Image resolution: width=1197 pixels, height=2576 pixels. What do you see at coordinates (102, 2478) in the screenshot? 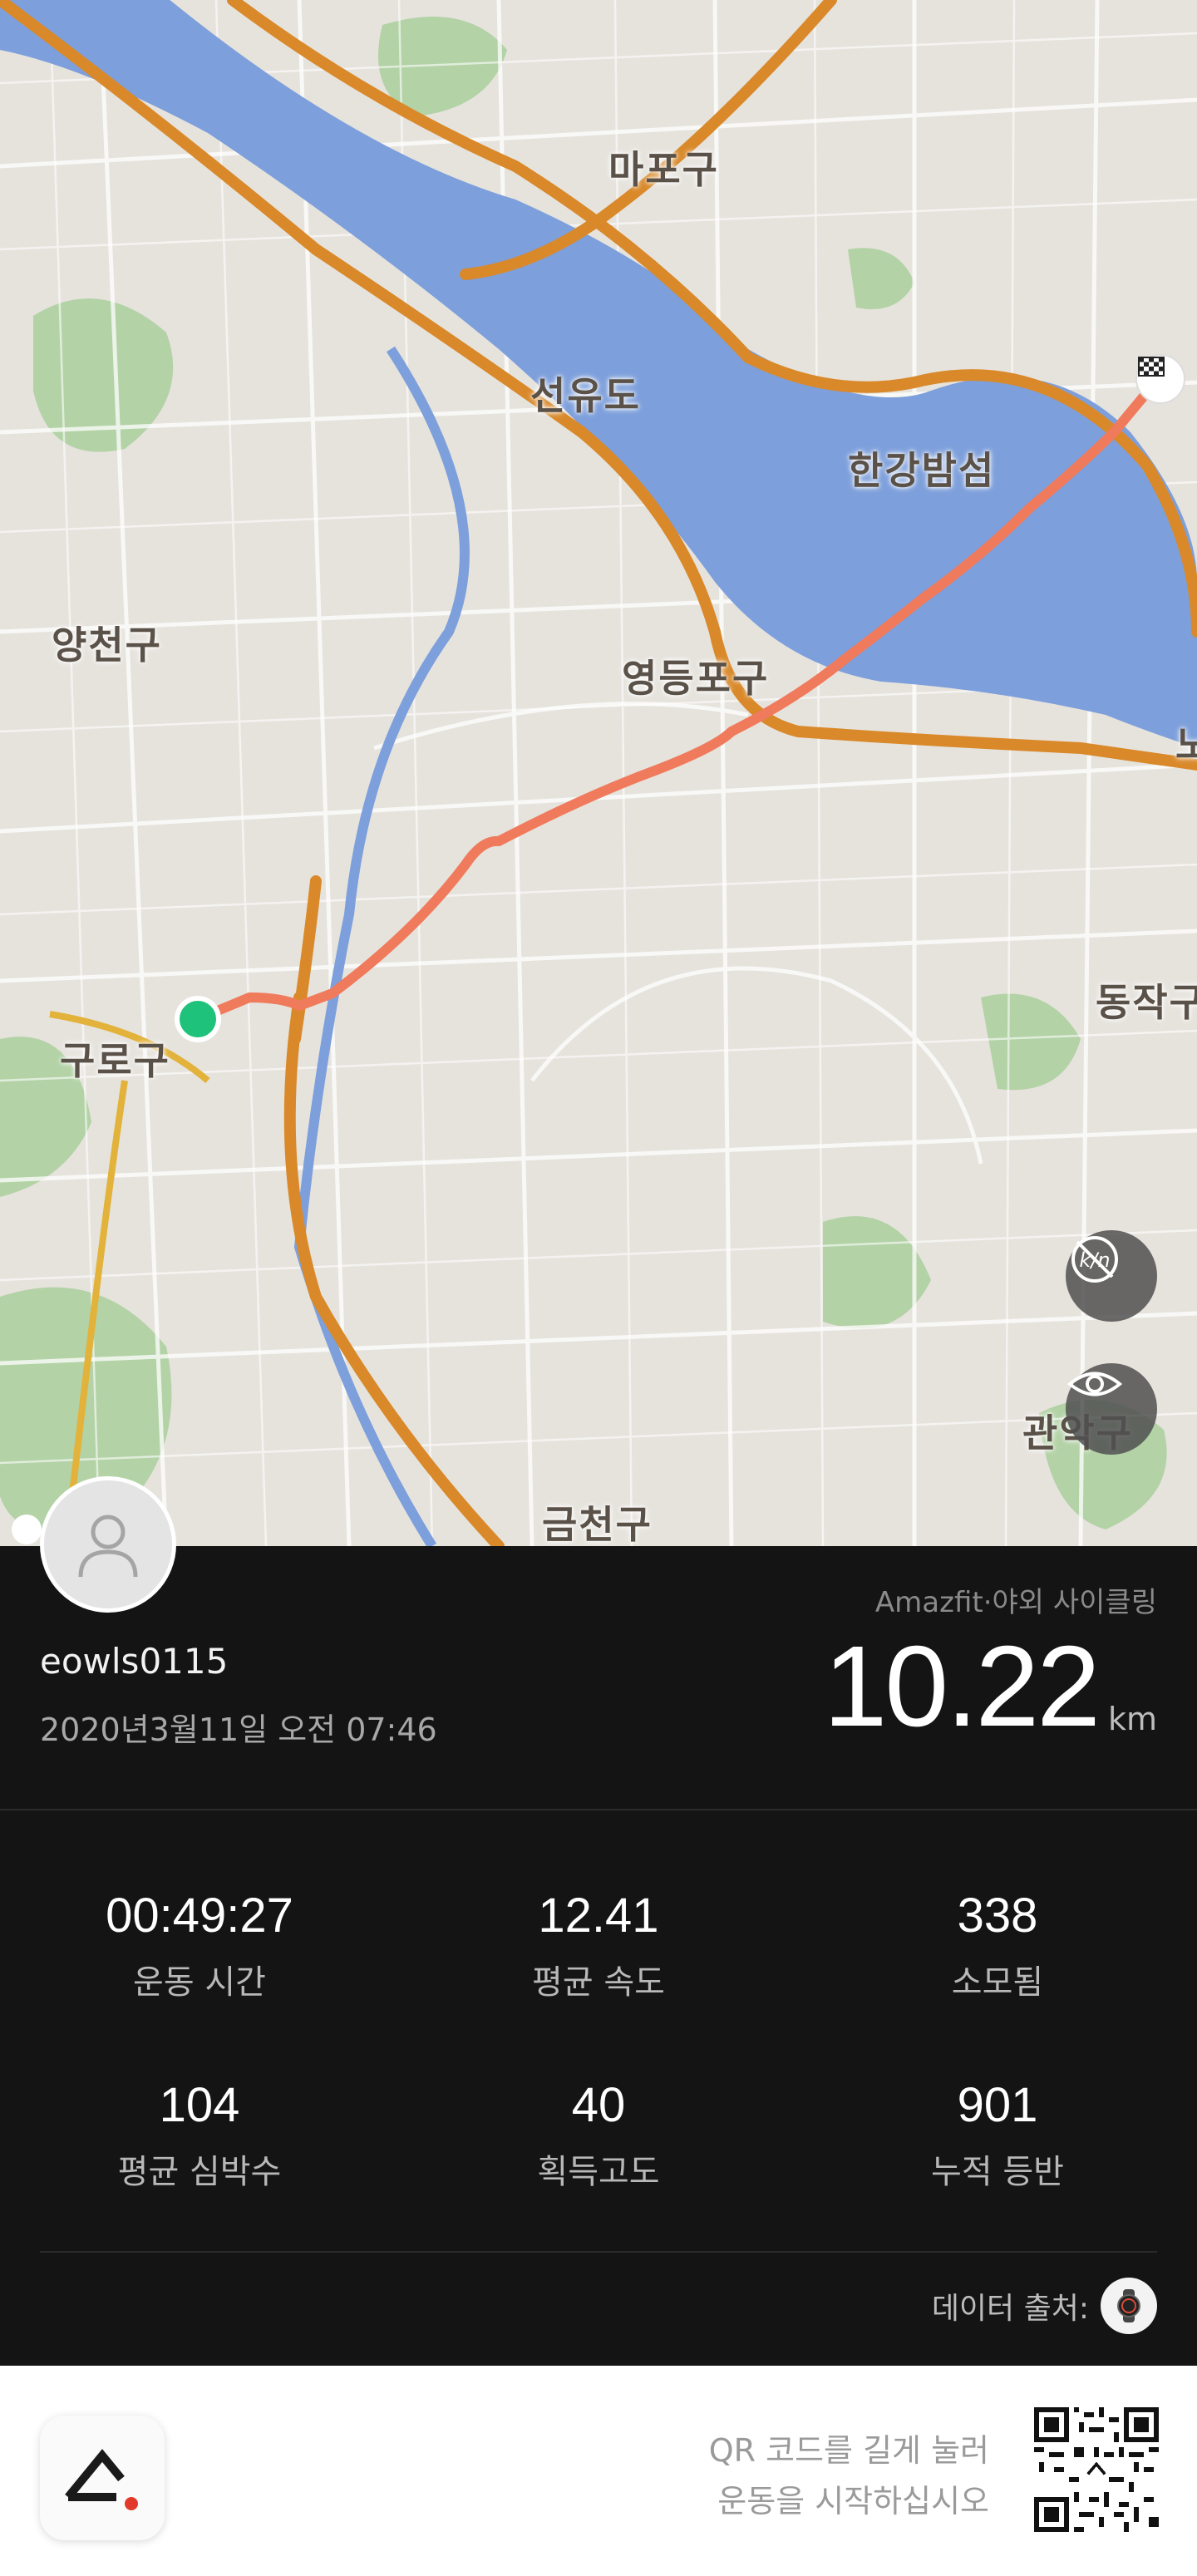
I see `app-logo` at bounding box center [102, 2478].